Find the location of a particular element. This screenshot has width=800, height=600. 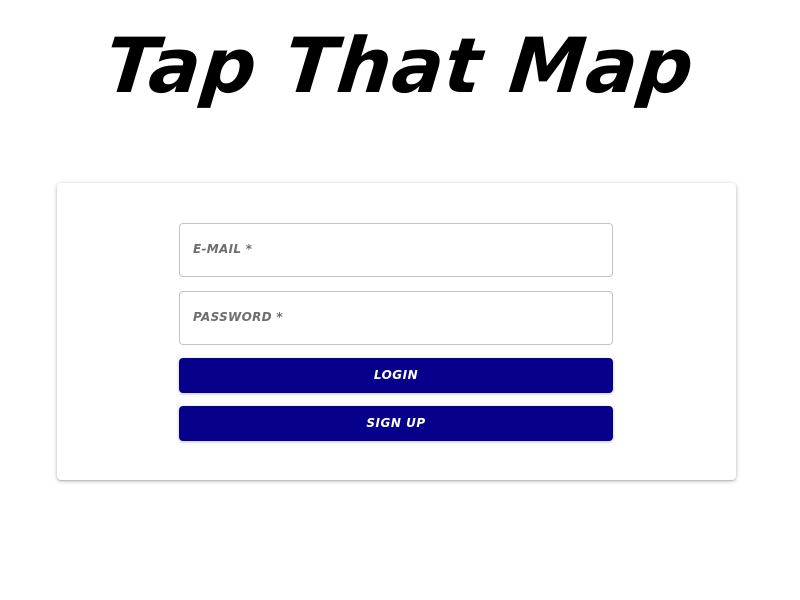

app-title: Tap That Map is located at coordinates (400, 65).